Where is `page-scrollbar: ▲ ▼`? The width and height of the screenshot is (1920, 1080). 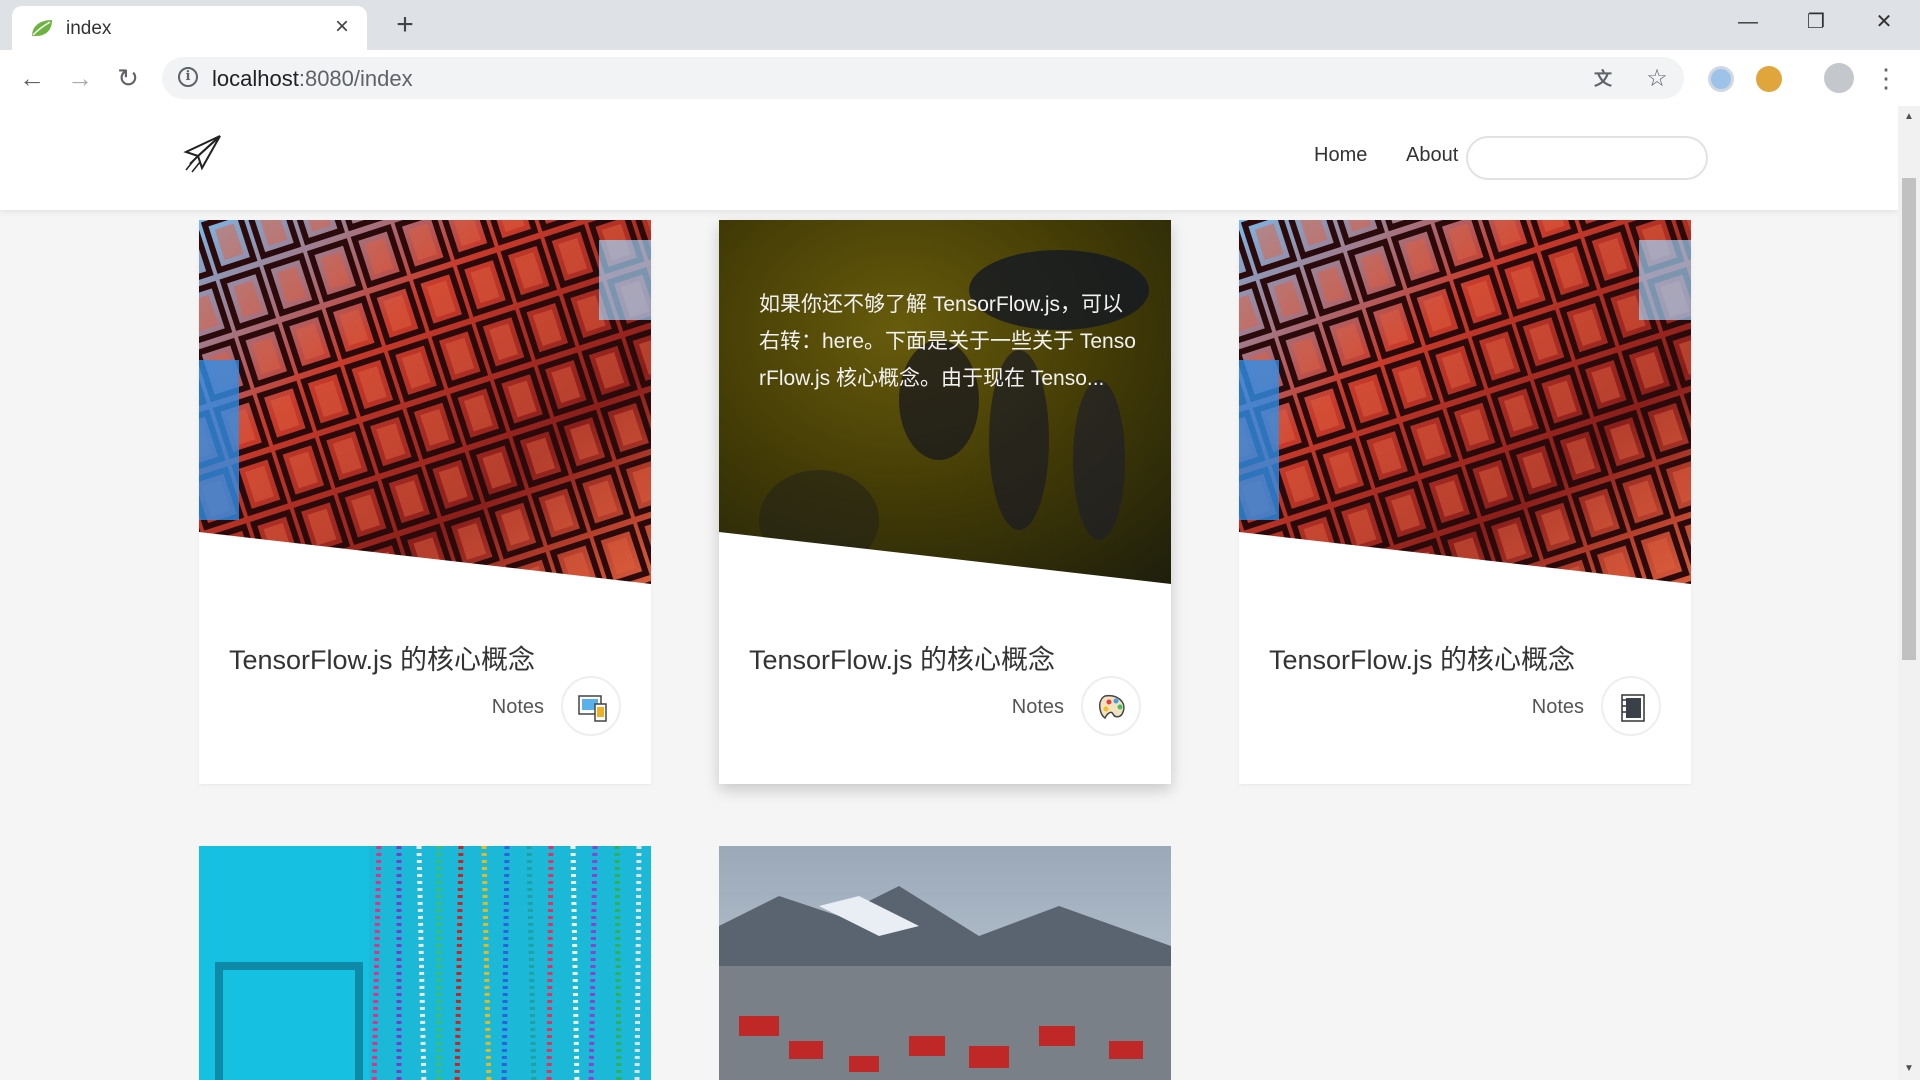
page-scrollbar: ▲ ▼ is located at coordinates (1909, 593).